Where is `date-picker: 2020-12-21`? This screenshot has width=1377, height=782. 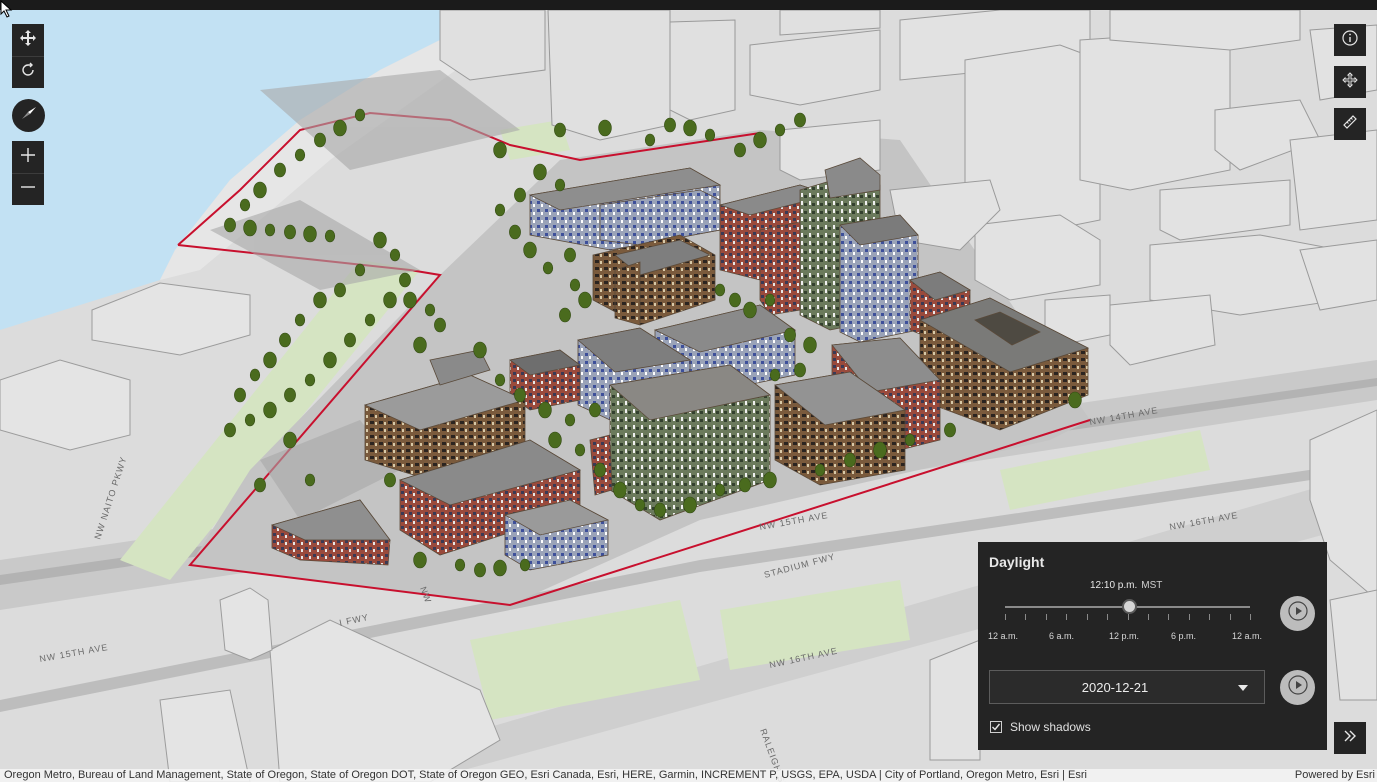
date-picker: 2020-12-21 is located at coordinates (1127, 687).